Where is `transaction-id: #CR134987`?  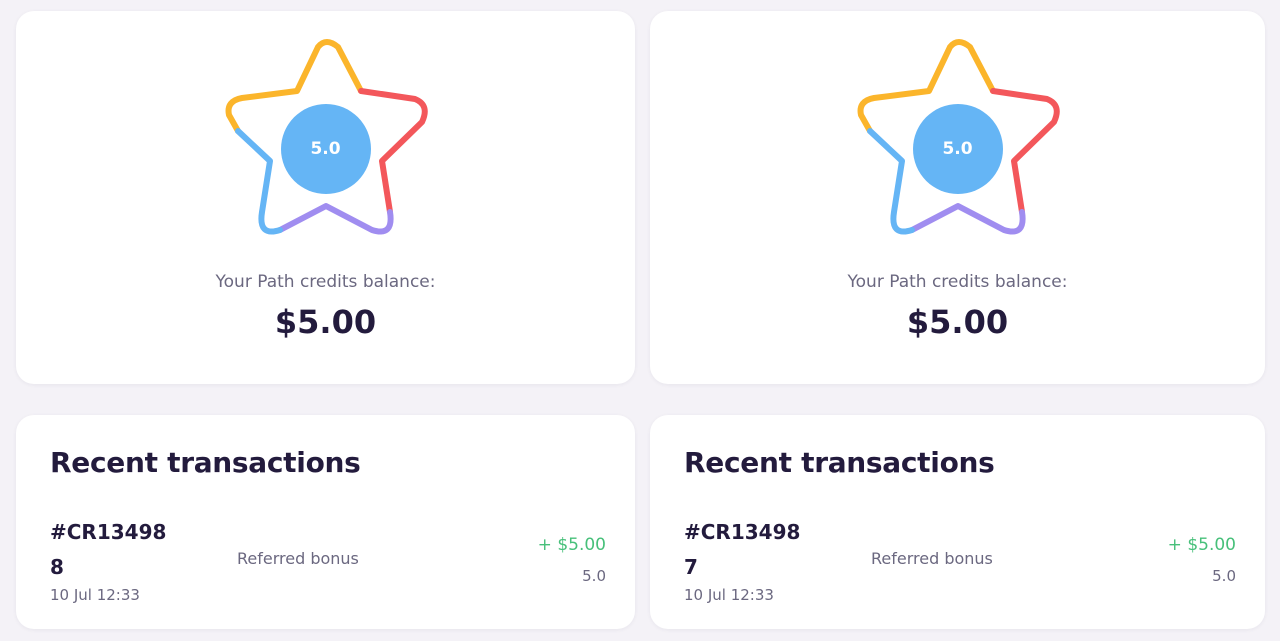
transaction-id: #CR134987 is located at coordinates (742, 549).